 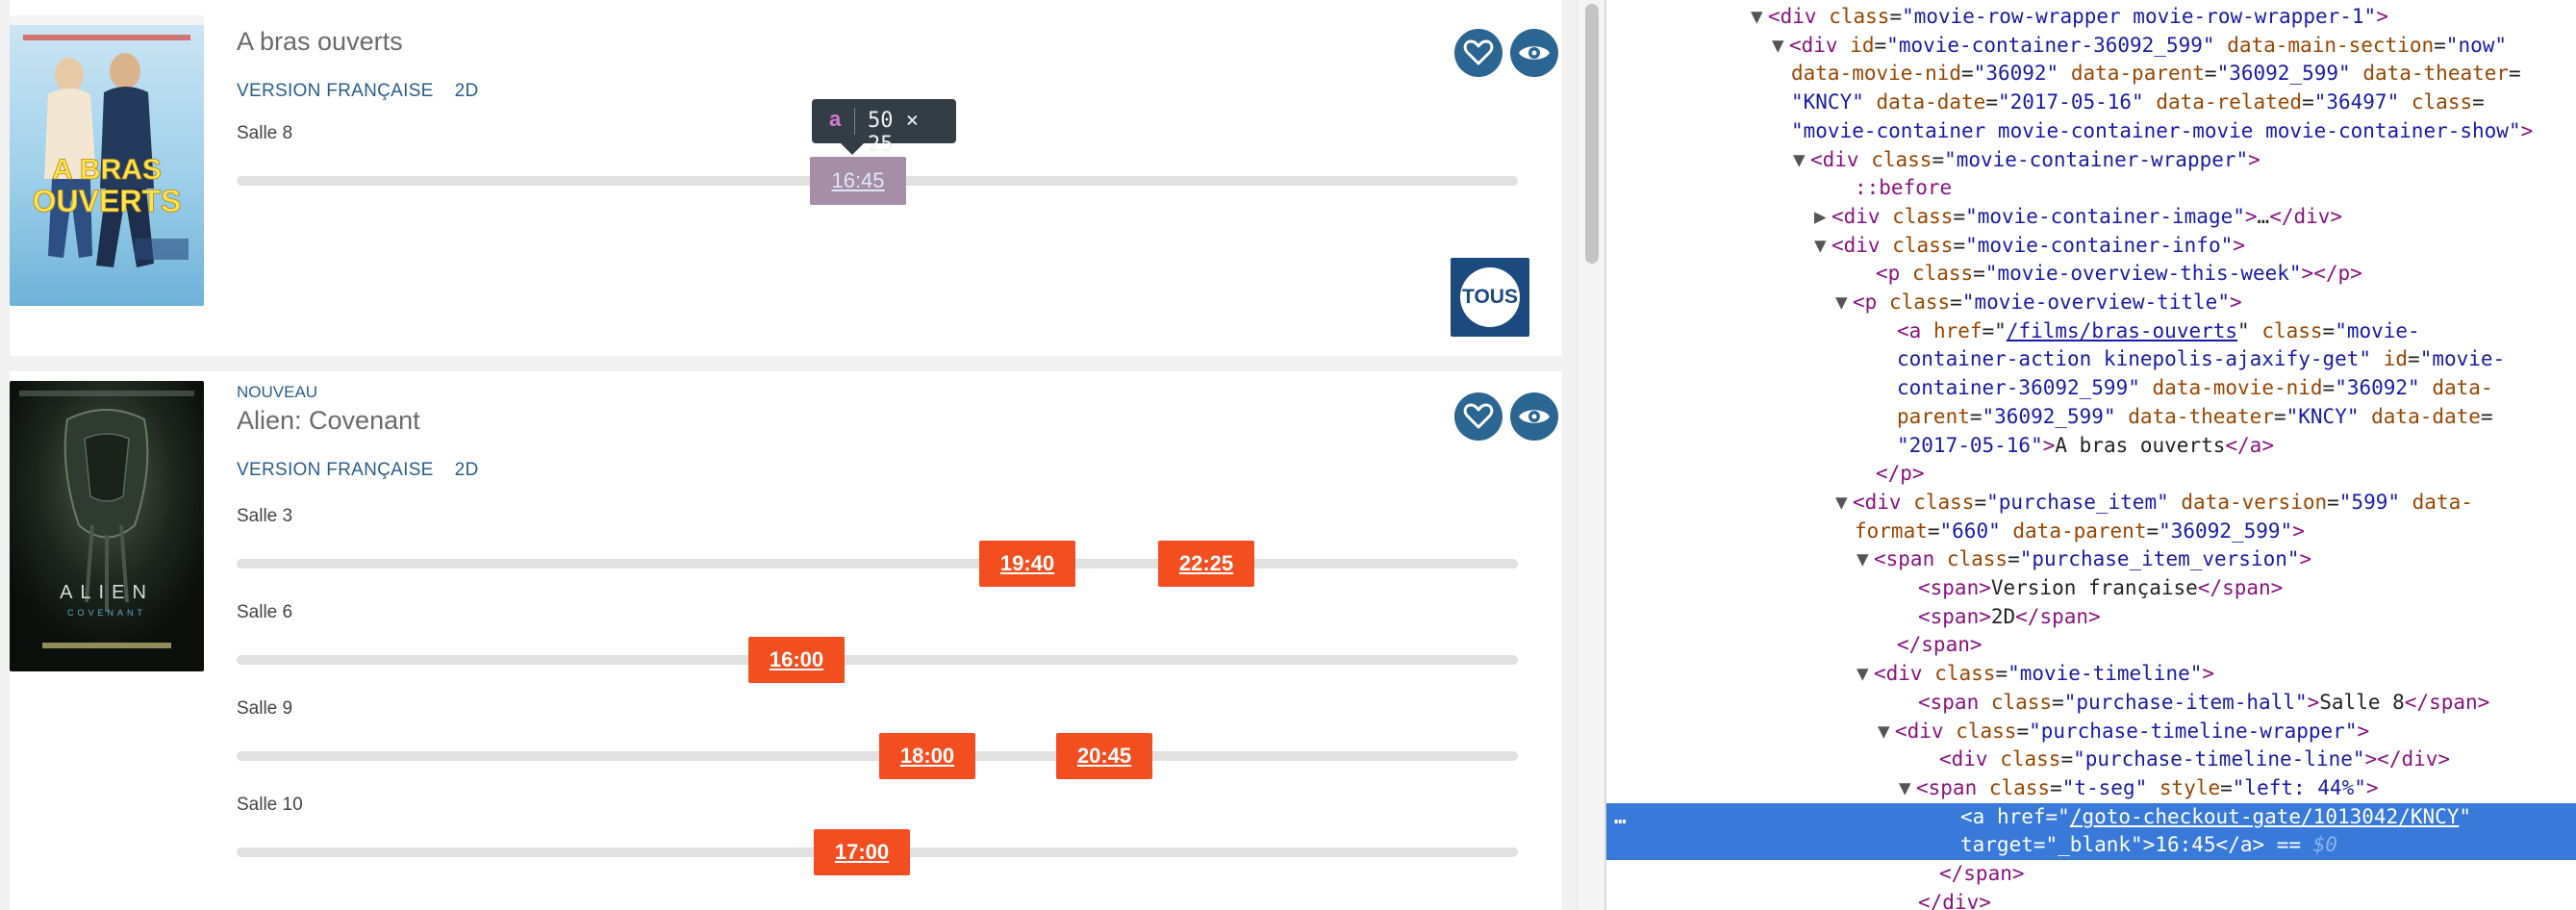 I want to click on dom-node-selected: target="_blank">16:45</a> == $0, so click(x=2091, y=846).